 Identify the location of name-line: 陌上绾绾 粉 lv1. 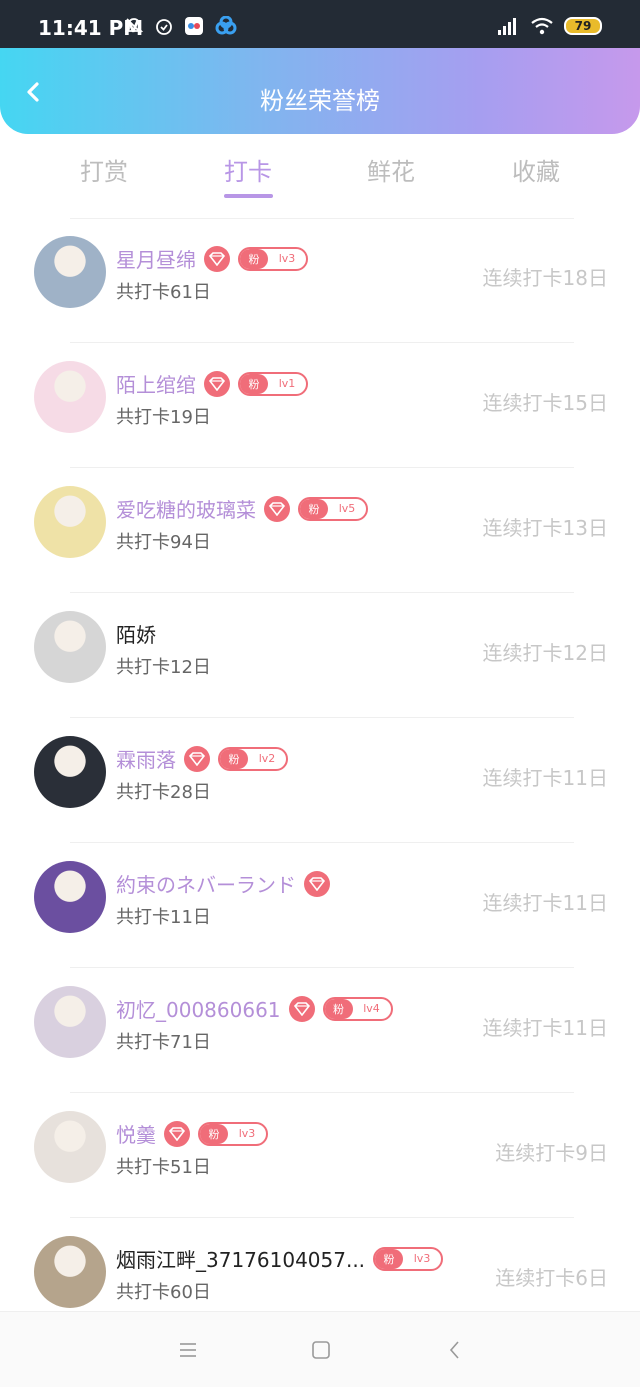
(212, 383).